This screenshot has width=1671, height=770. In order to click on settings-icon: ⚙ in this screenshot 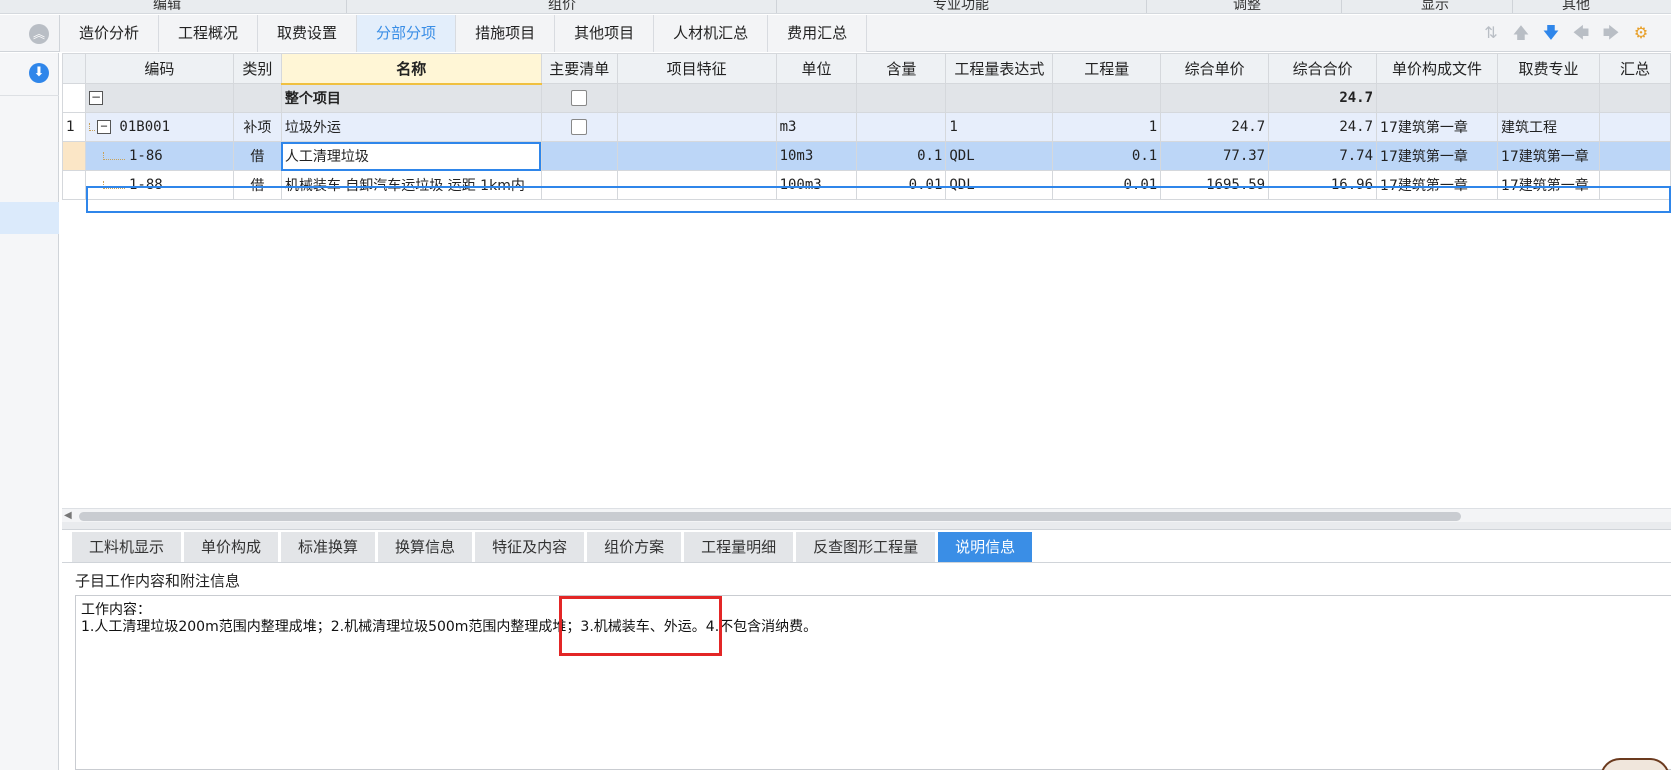, I will do `click(1641, 33)`.